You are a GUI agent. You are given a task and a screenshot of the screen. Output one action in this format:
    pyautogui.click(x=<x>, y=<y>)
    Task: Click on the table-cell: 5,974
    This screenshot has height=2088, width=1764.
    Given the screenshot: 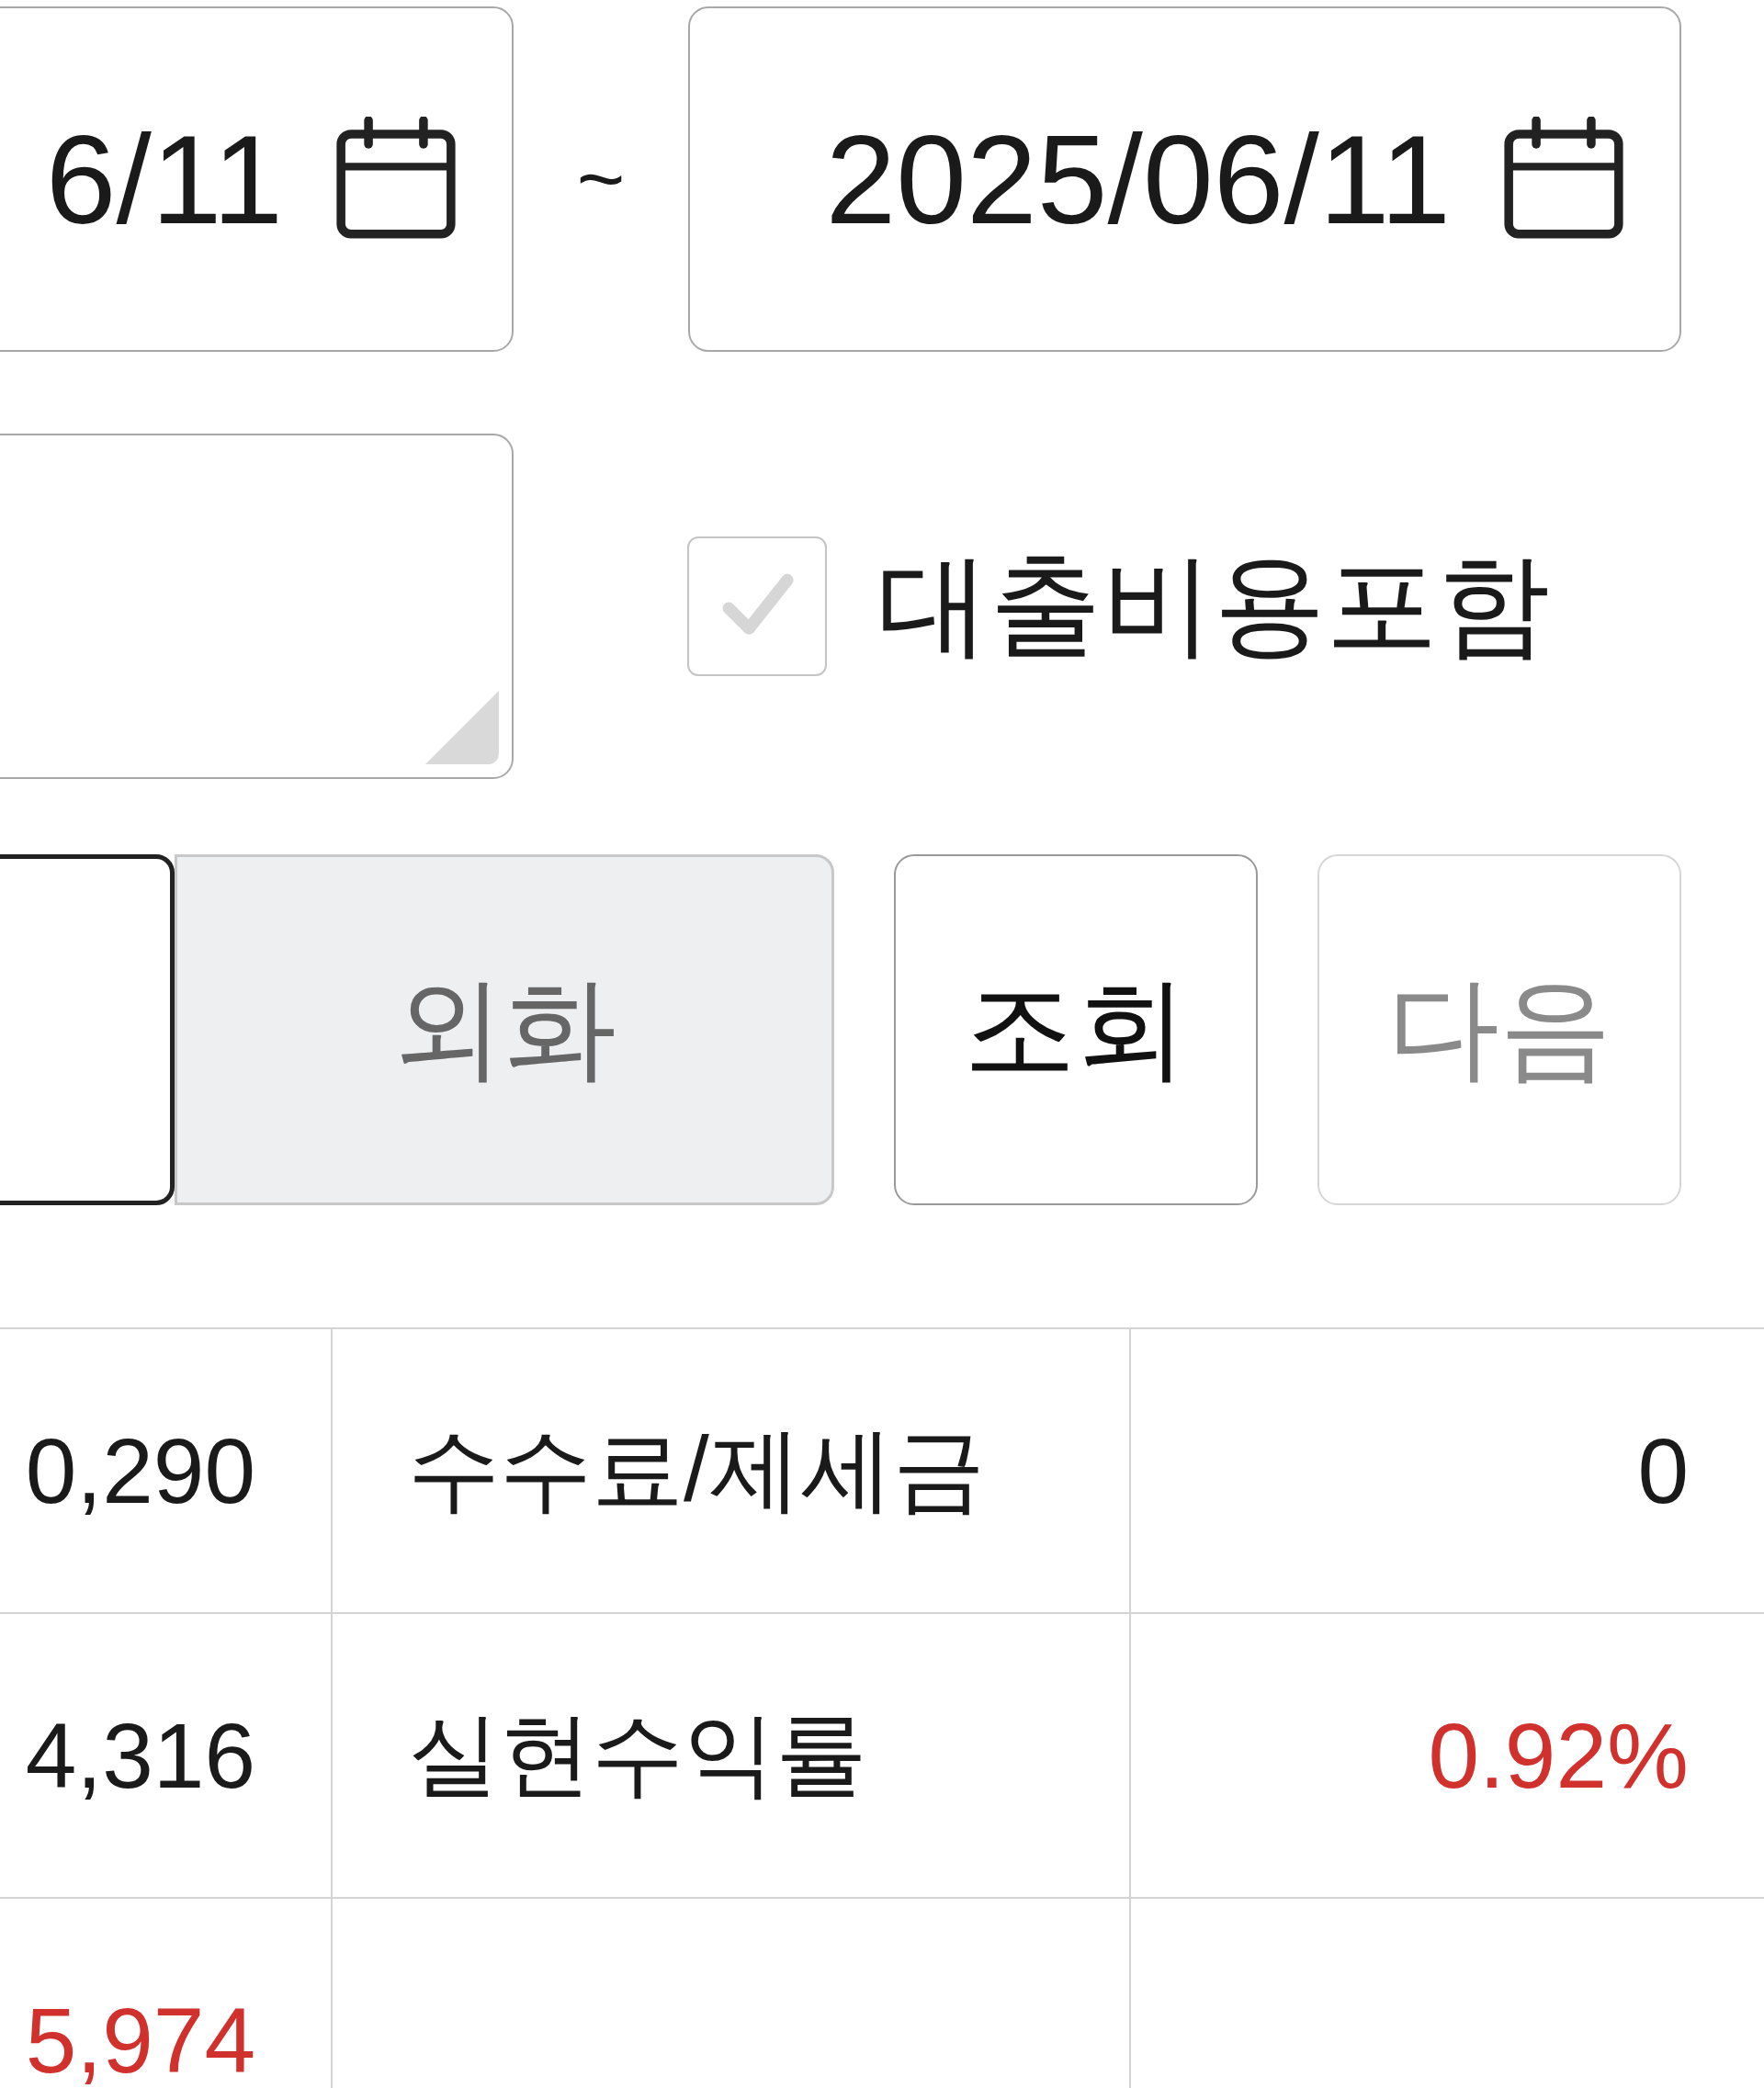 What is the action you would take?
    pyautogui.click(x=166, y=1993)
    